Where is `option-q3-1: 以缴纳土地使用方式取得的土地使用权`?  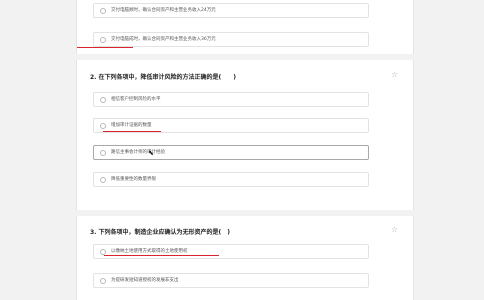 option-q3-1: 以缴纳土地使用方式取得的土地使用权 is located at coordinates (231, 251).